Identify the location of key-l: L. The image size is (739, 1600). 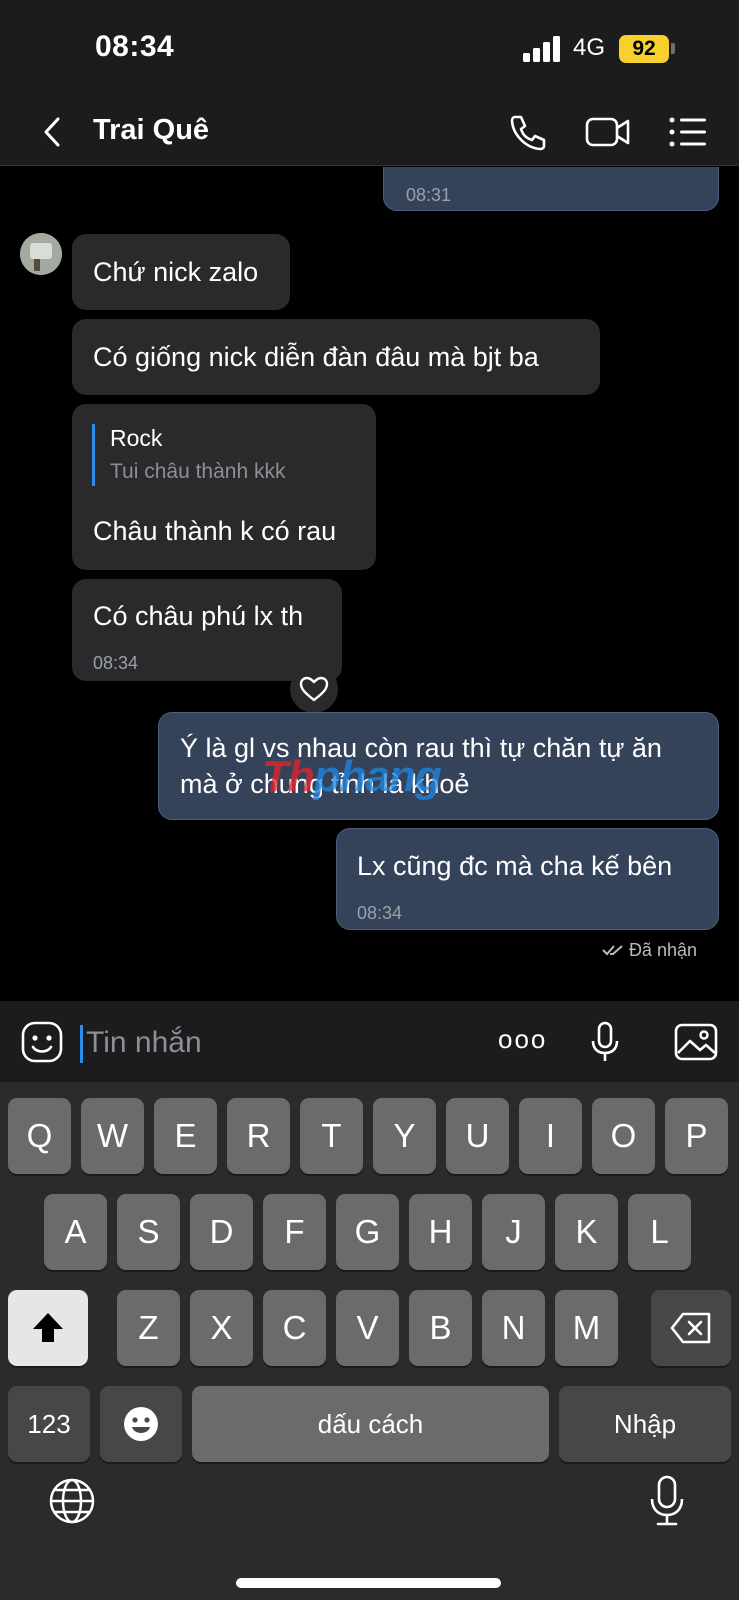
(659, 1232).